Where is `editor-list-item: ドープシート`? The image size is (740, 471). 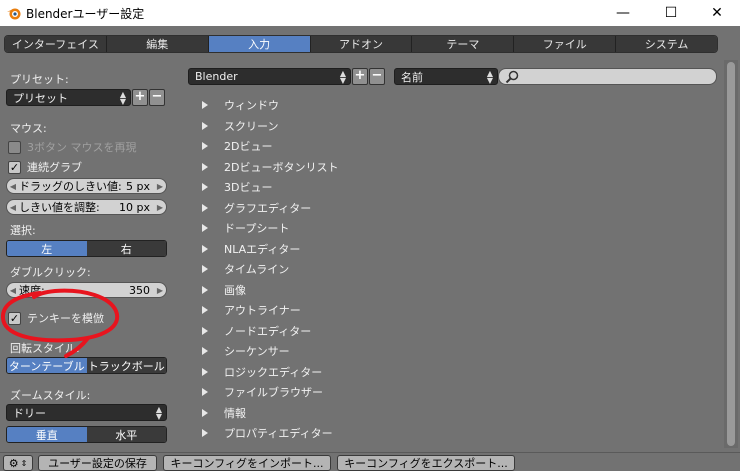 editor-list-item: ドープシート is located at coordinates (244, 228).